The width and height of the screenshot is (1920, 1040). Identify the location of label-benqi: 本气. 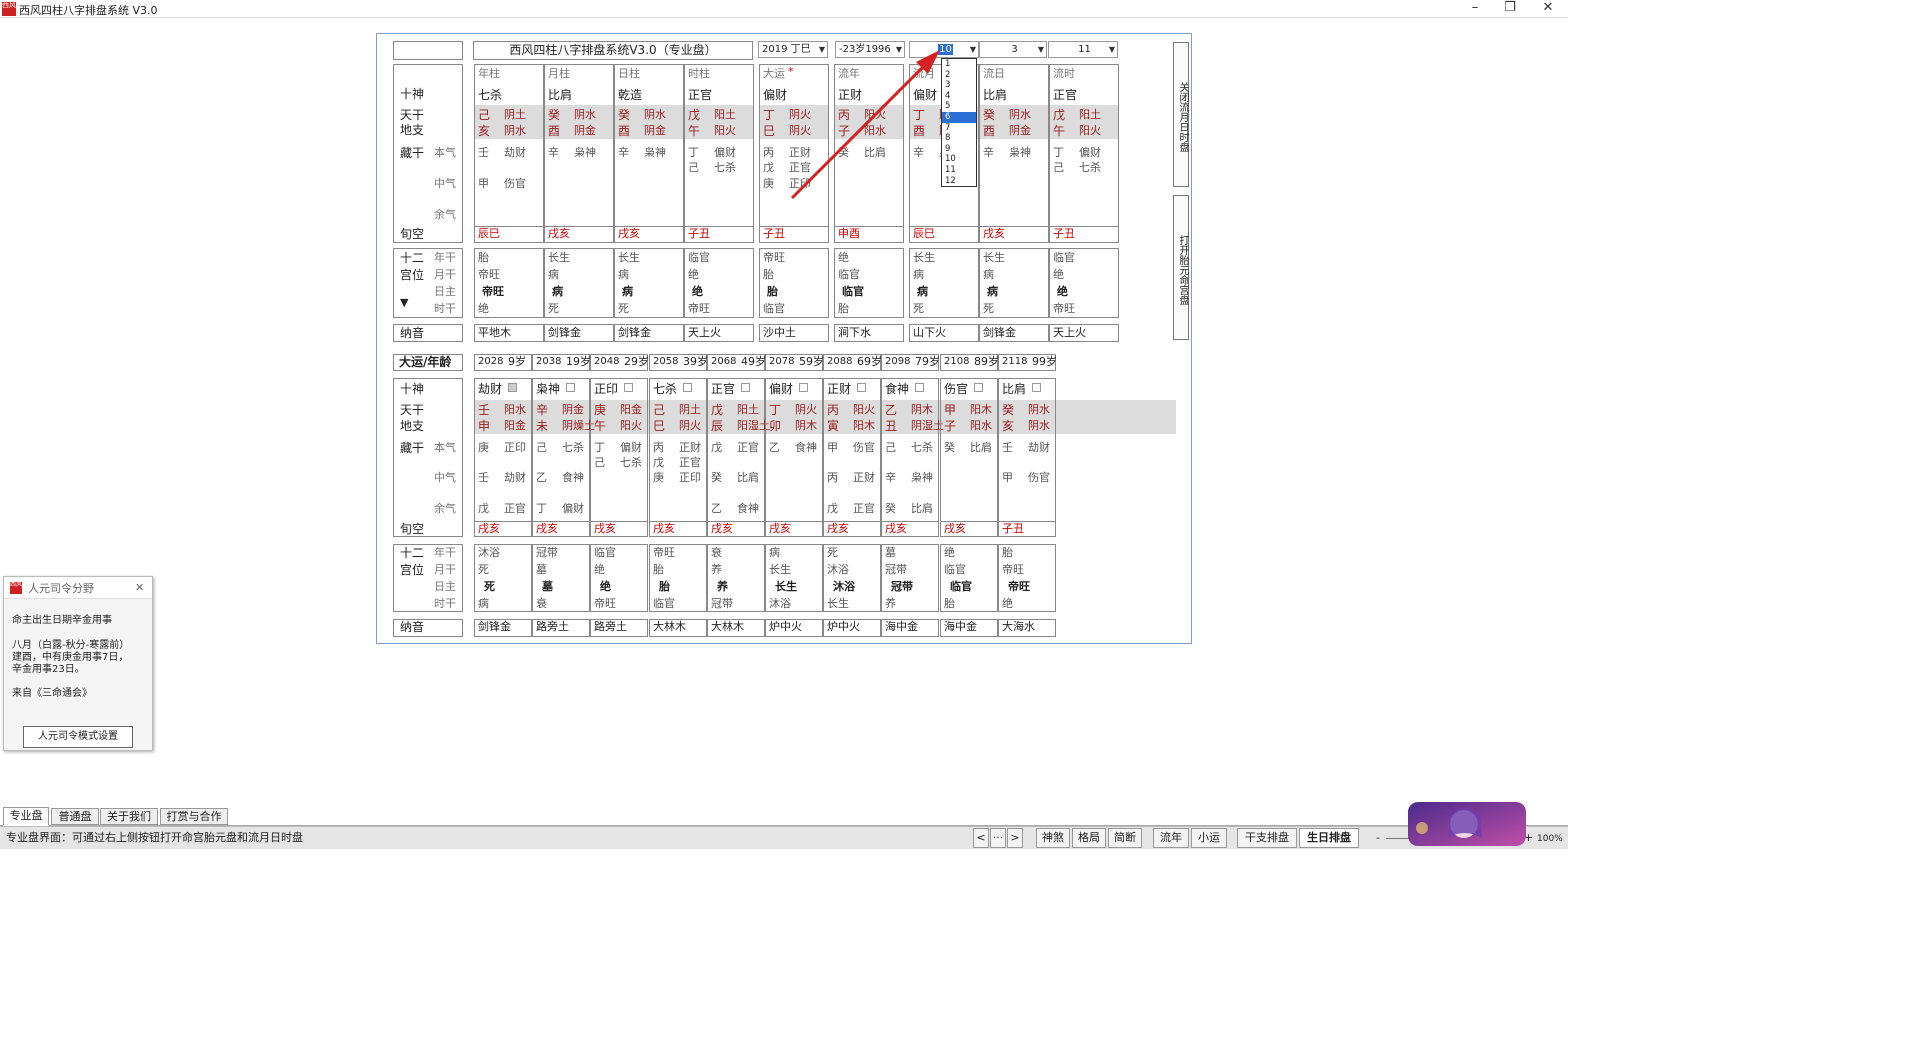
(445, 152).